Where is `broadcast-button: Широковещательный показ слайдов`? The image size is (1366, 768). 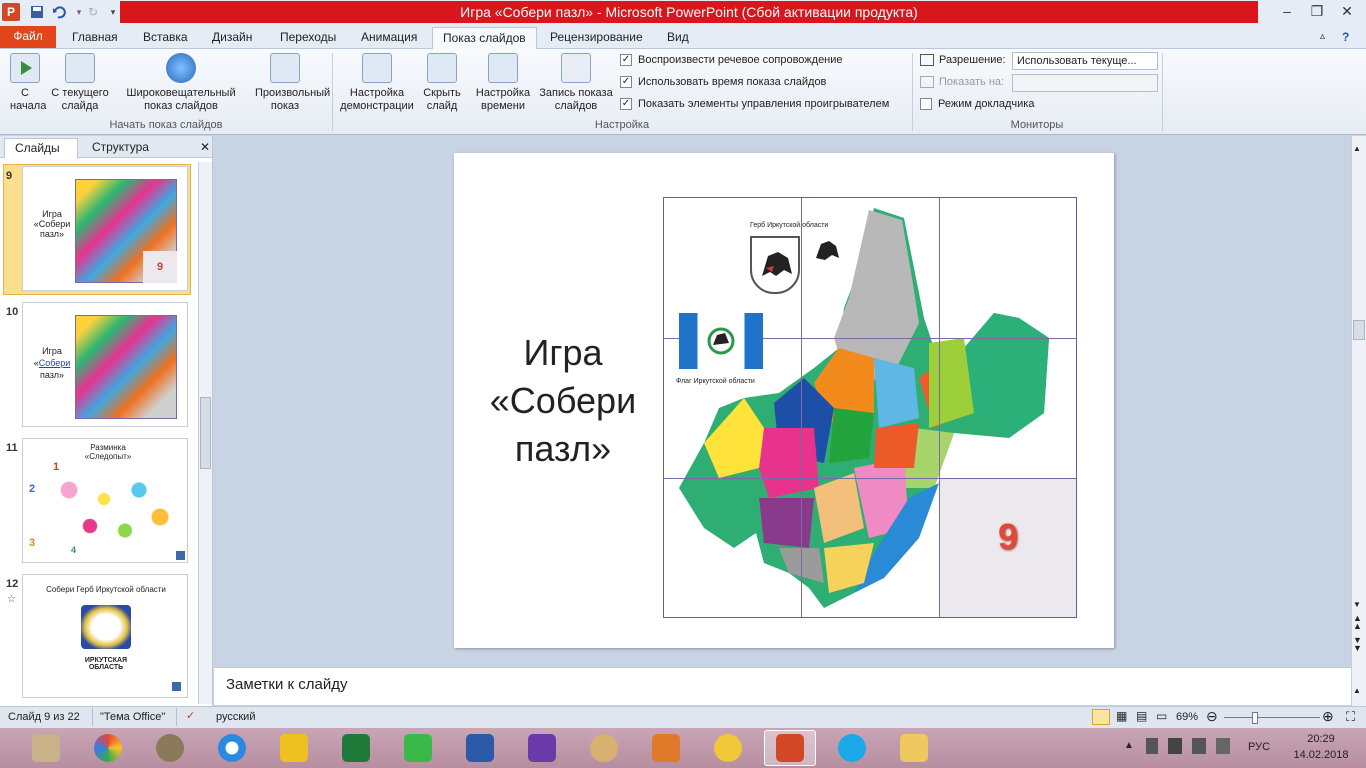 broadcast-button: Широковещательный показ слайдов is located at coordinates (181, 82).